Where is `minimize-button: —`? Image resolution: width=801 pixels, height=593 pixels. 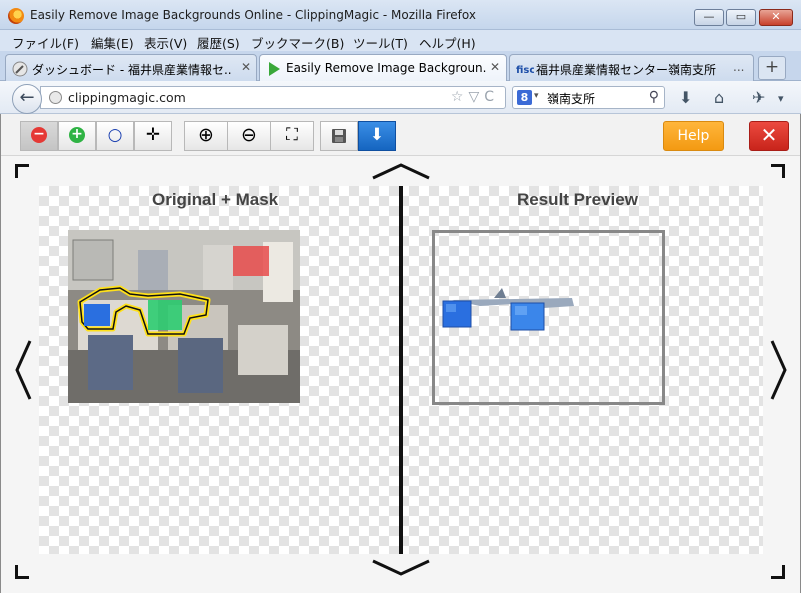 minimize-button: — is located at coordinates (709, 17).